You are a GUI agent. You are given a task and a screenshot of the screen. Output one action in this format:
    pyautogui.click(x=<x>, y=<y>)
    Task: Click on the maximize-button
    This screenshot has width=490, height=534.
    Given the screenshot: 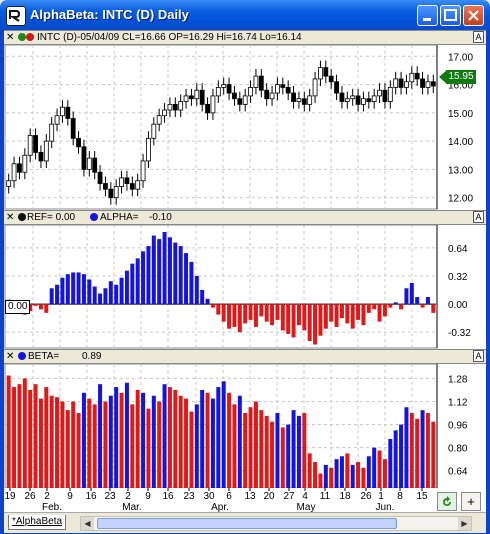 What is the action you would take?
    pyautogui.click(x=450, y=15)
    